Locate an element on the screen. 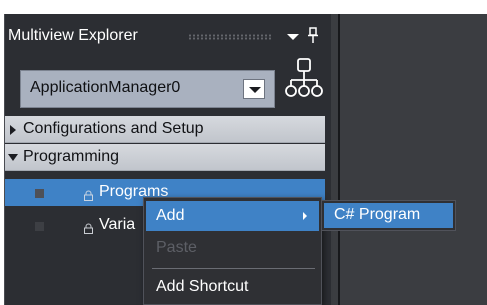 This screenshot has width=487, height=305. tree-item-label: Programming is located at coordinates (71, 156).